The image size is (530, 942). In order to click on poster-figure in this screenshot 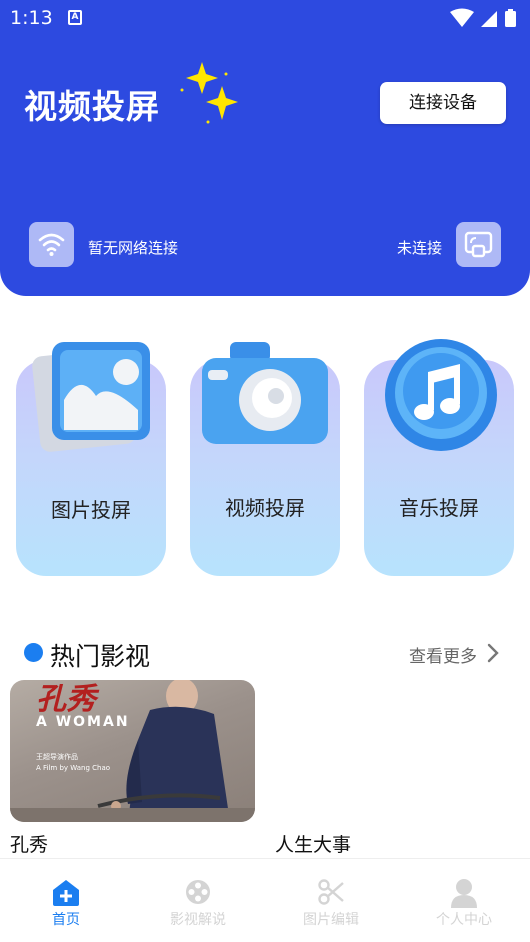, I will do `click(132, 751)`.